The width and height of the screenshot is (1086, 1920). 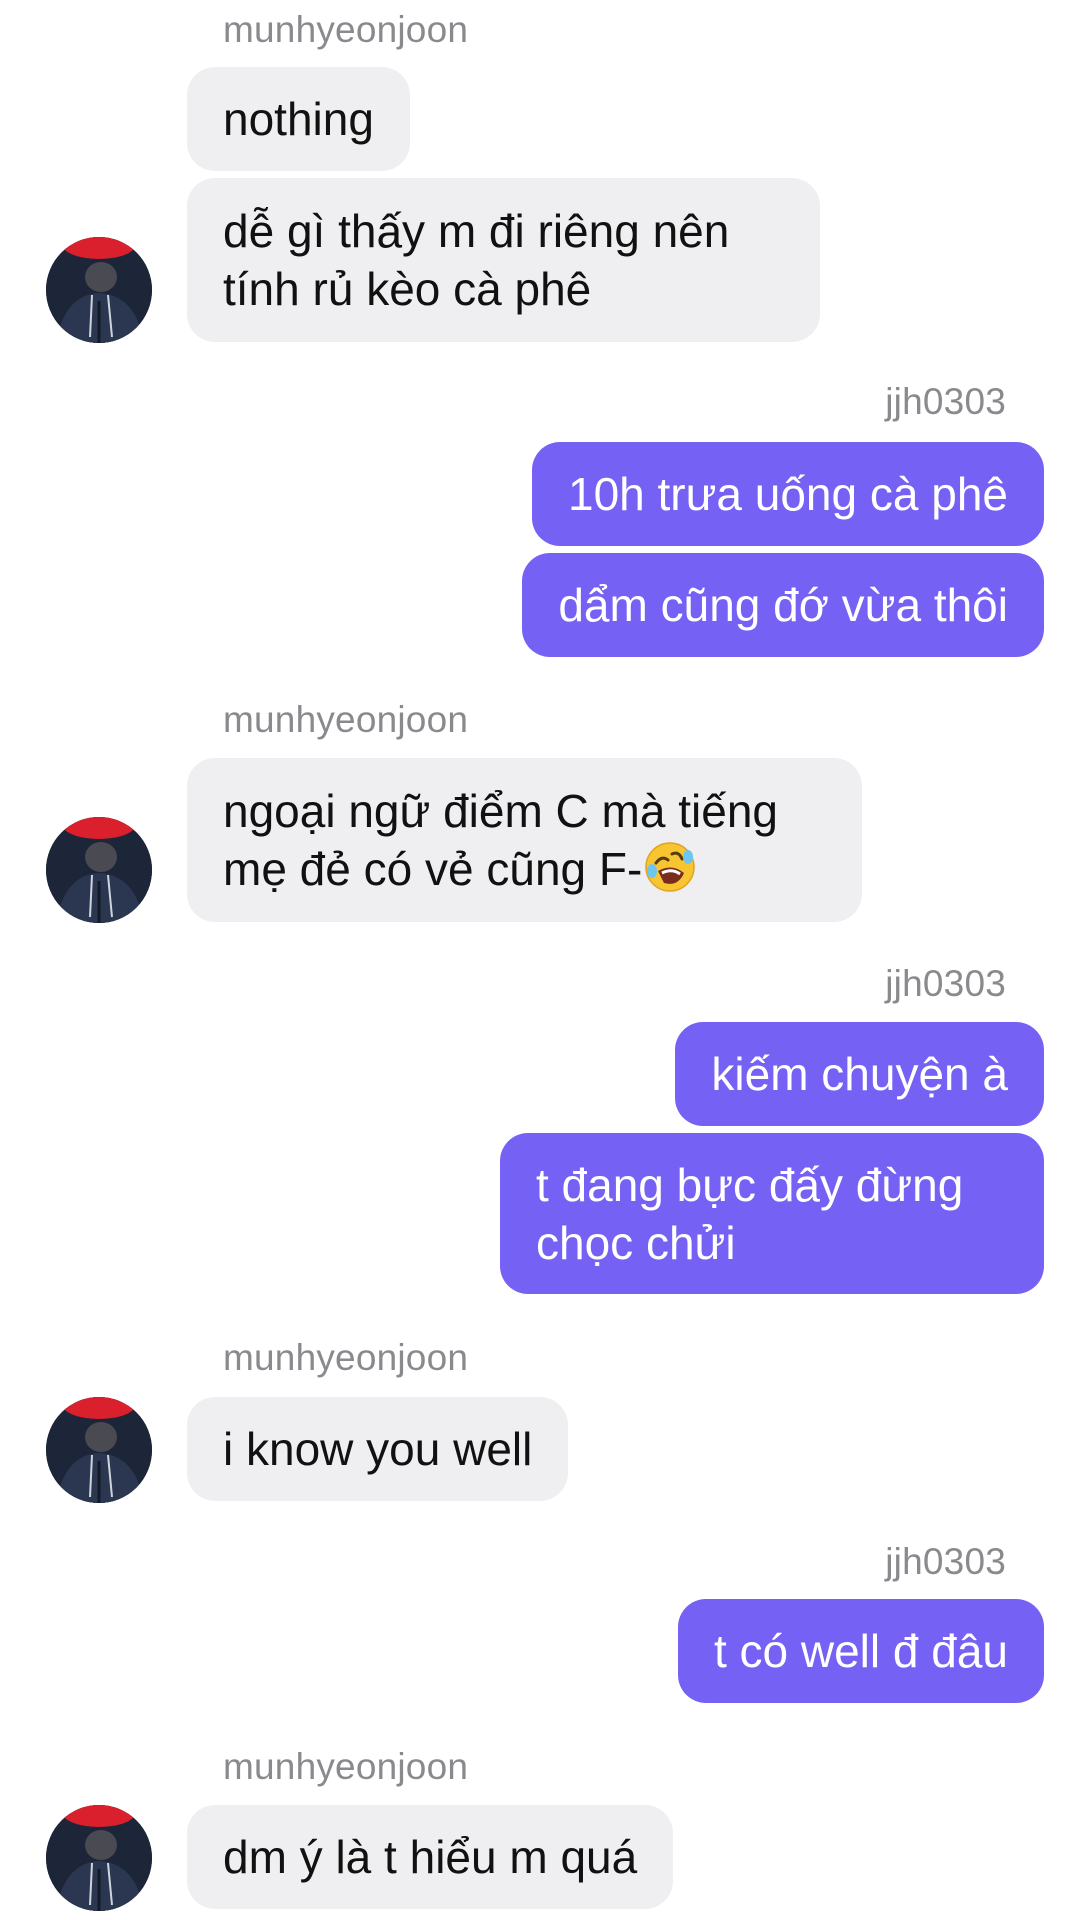 I want to click on outgoing-message-bubble: t có well đ đâu, so click(x=860, y=1651).